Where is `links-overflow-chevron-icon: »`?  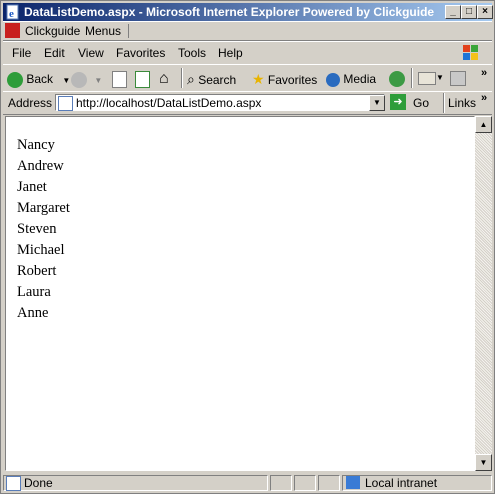 links-overflow-chevron-icon: » is located at coordinates (484, 98).